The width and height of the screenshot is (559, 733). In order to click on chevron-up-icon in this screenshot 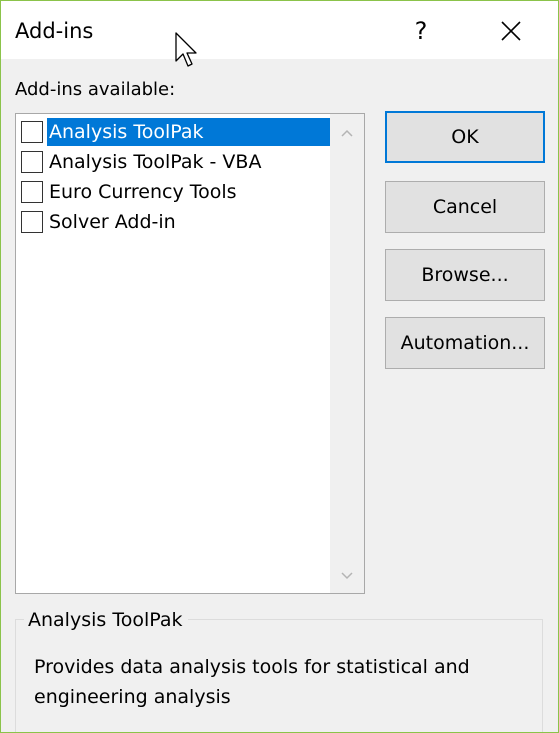, I will do `click(347, 133)`.